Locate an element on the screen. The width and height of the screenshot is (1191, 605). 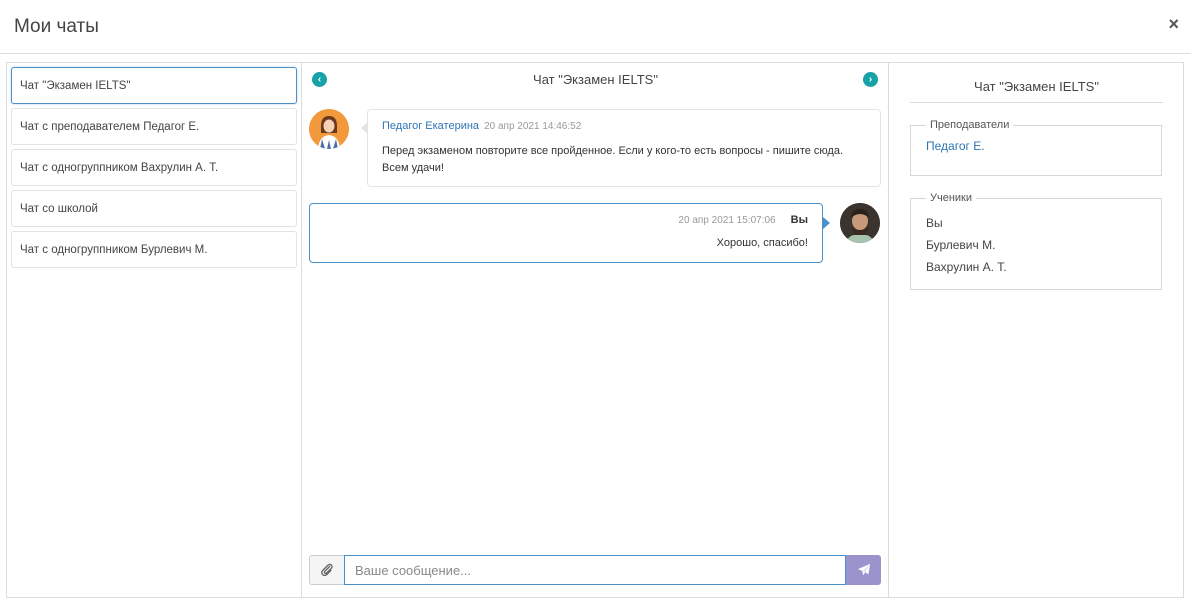
message-outgoing: 20 апр 2021 15:07:06 Вы Хорошо, спасибо! is located at coordinates (569, 233).